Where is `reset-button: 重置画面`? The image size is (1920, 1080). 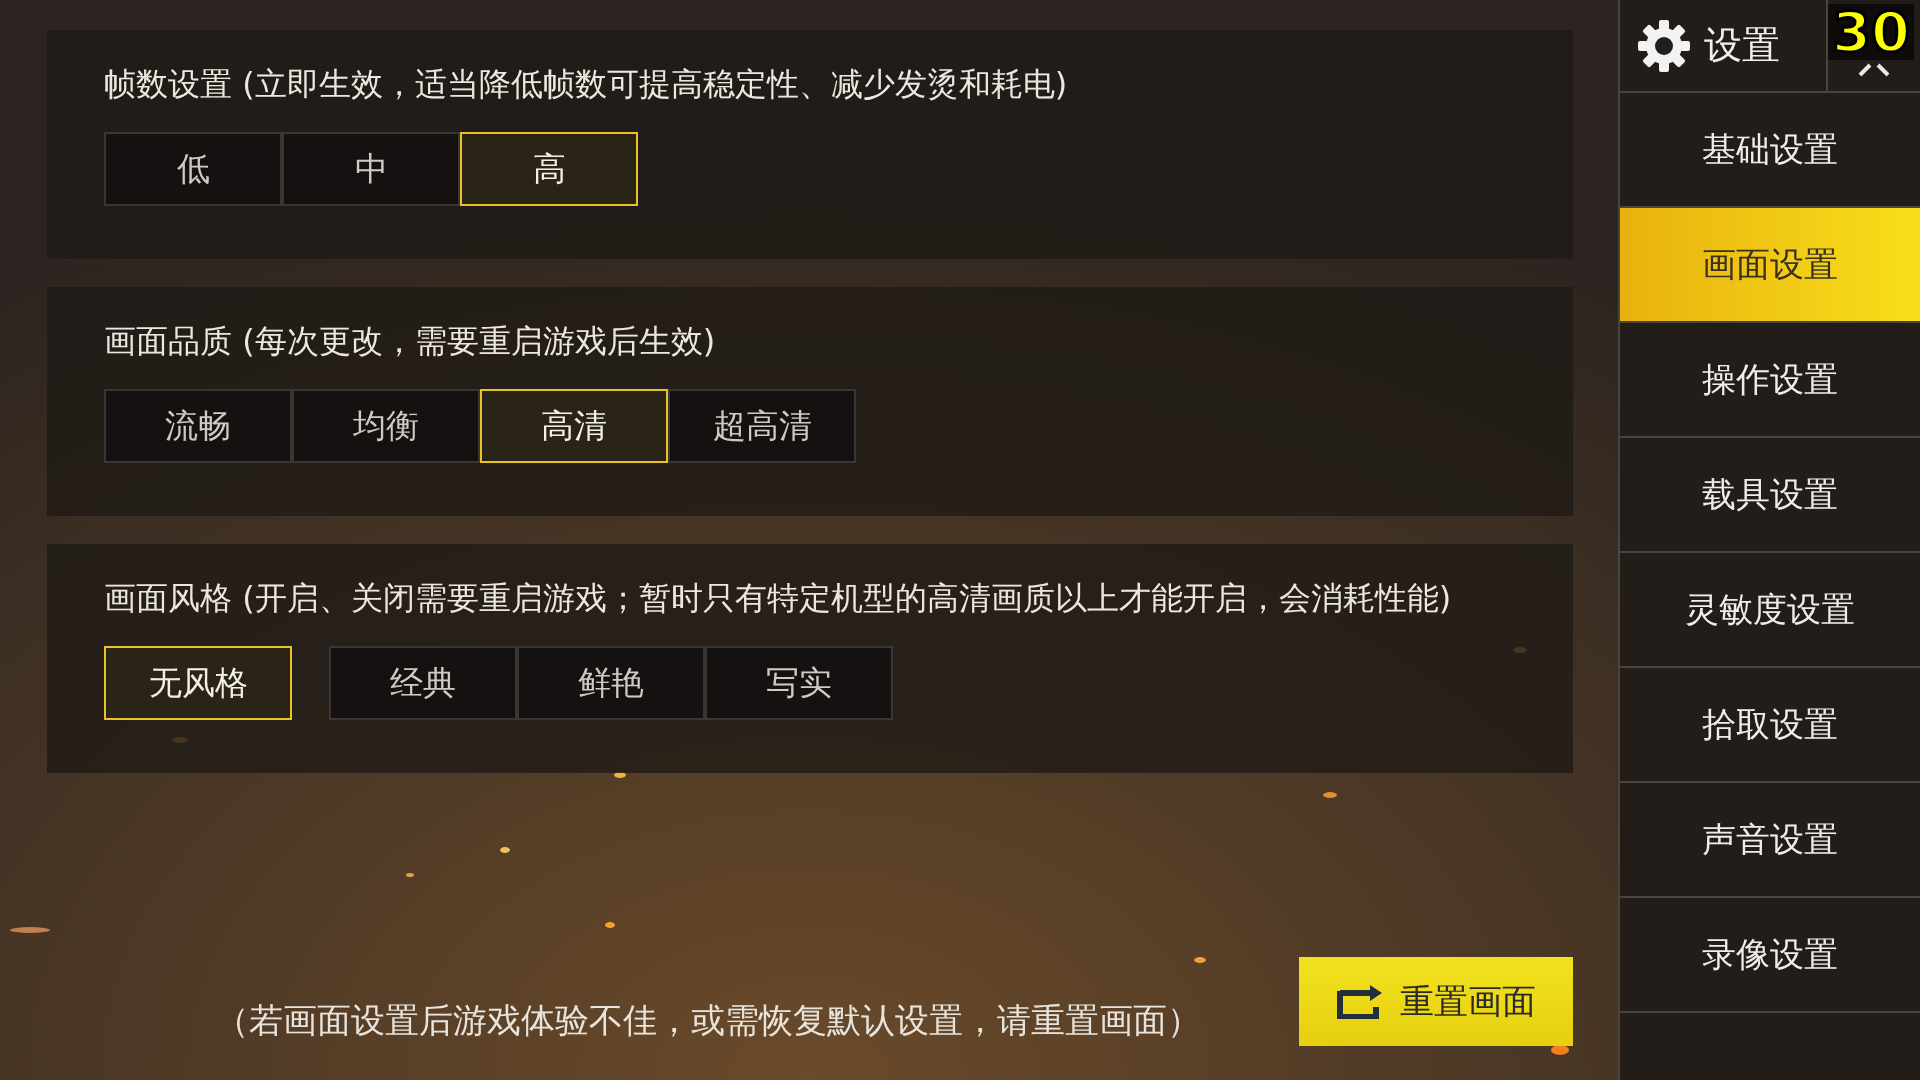 reset-button: 重置画面 is located at coordinates (1436, 1001).